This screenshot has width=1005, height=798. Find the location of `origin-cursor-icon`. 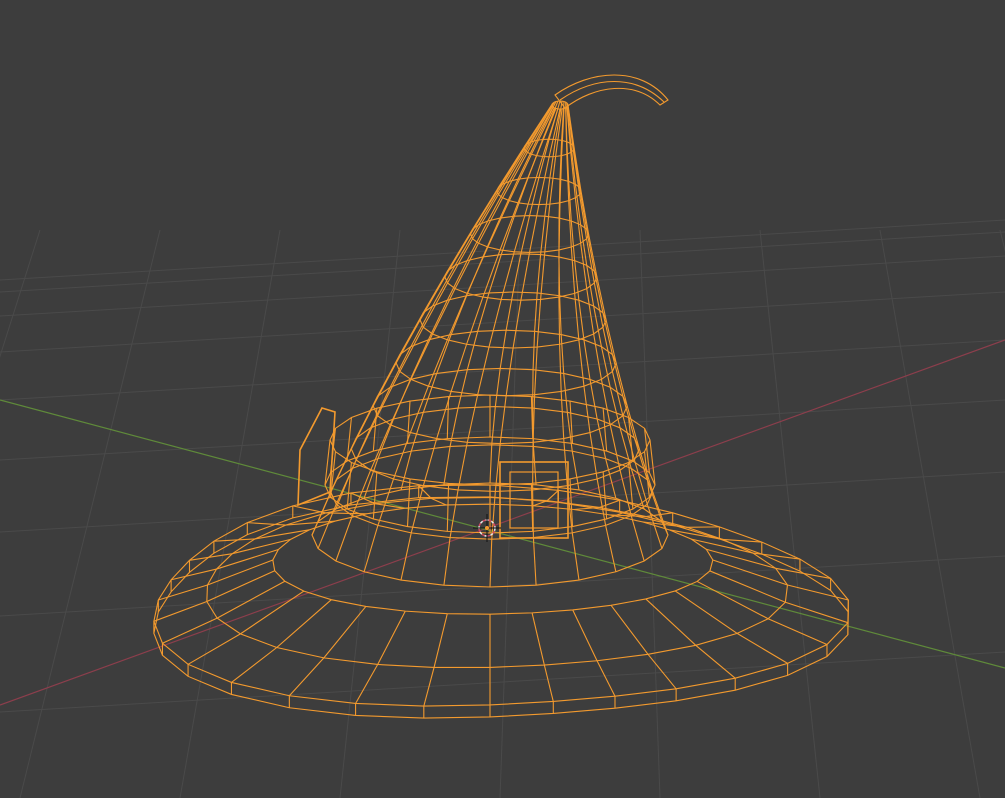

origin-cursor-icon is located at coordinates (487, 528).